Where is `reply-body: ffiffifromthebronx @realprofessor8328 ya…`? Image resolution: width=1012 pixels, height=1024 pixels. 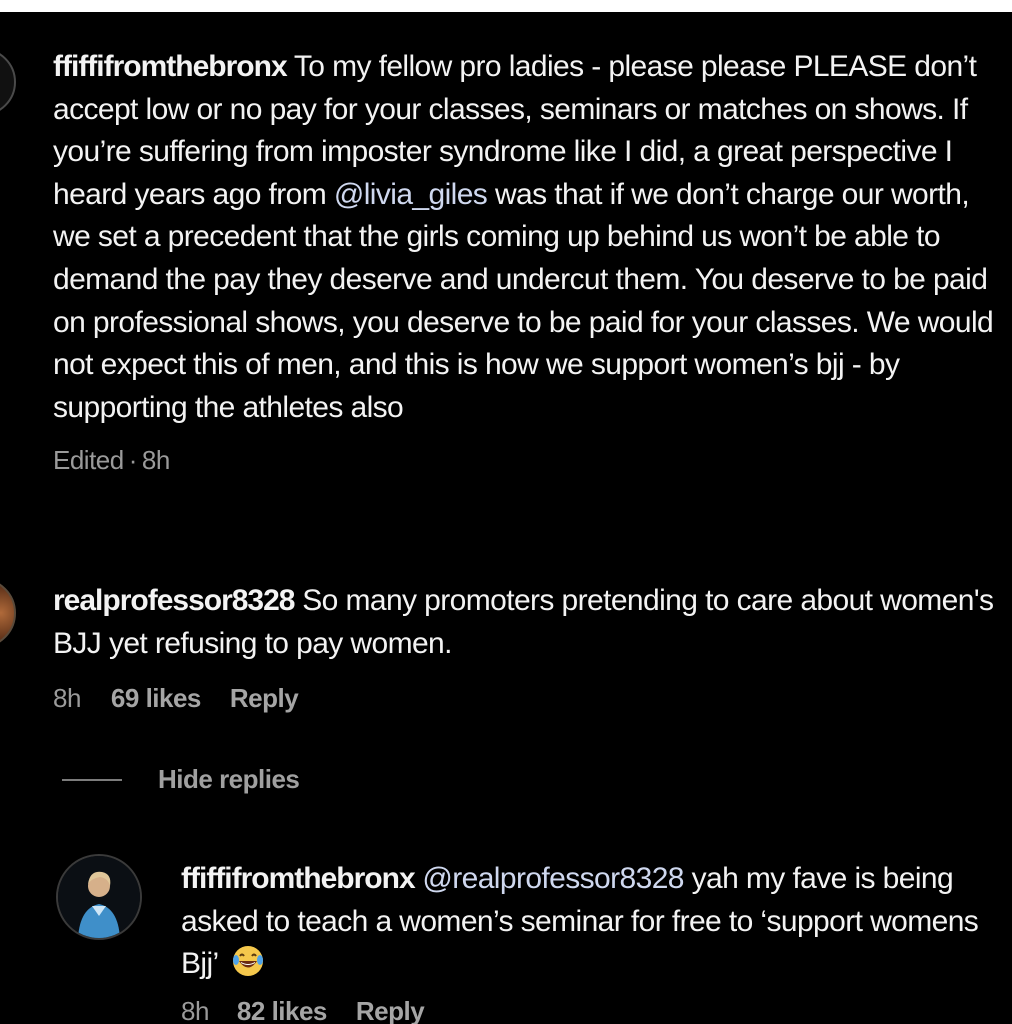 reply-body: ffiffifromthebronx @realprofessor8328 ya… is located at coordinates (581, 922).